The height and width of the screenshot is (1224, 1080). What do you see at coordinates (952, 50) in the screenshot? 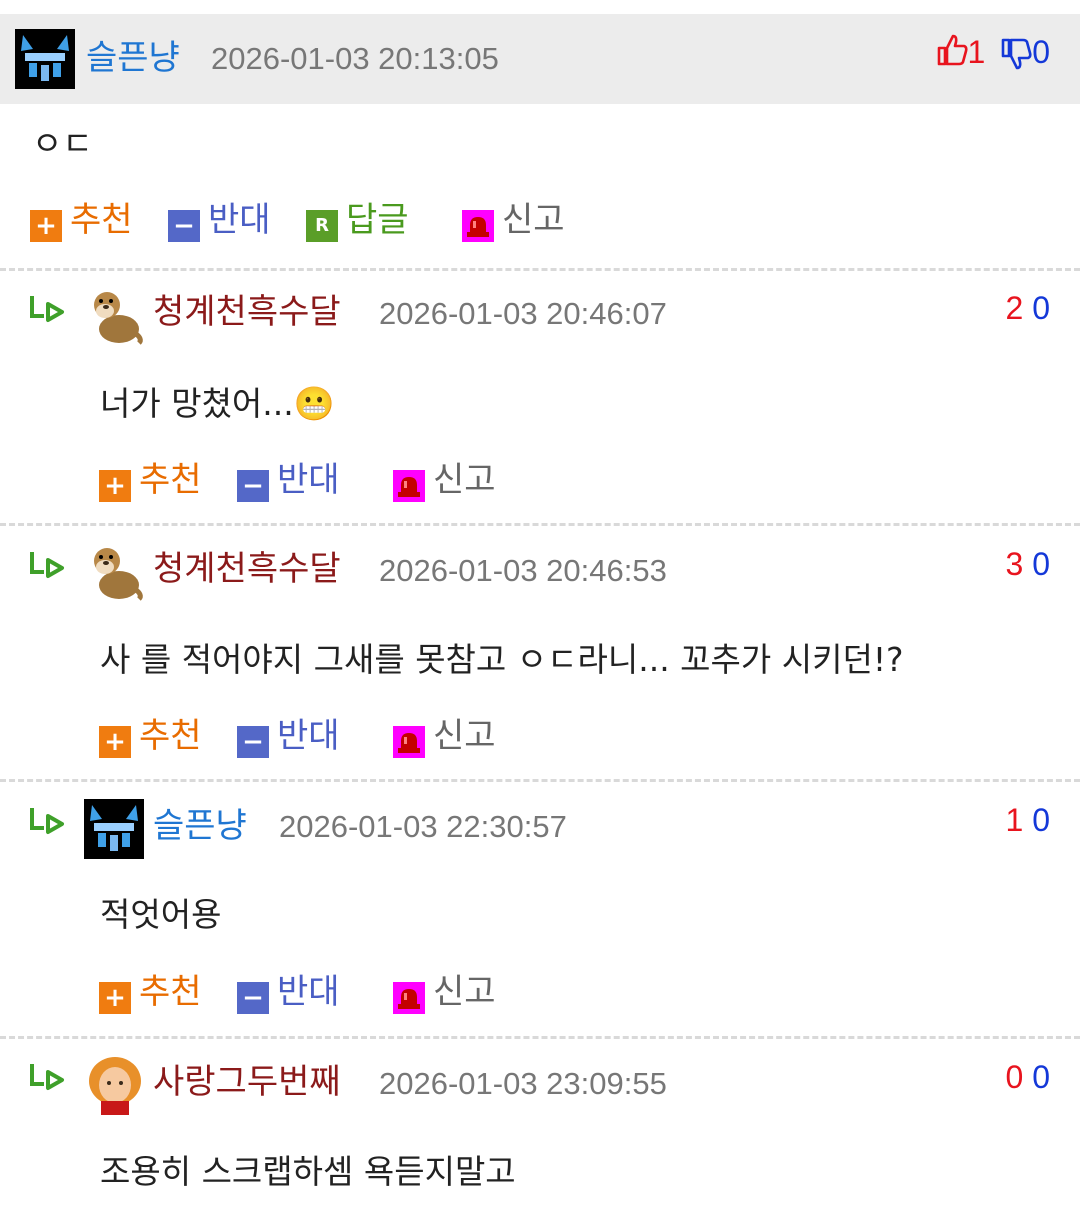
I see `thumbs-up-icon` at bounding box center [952, 50].